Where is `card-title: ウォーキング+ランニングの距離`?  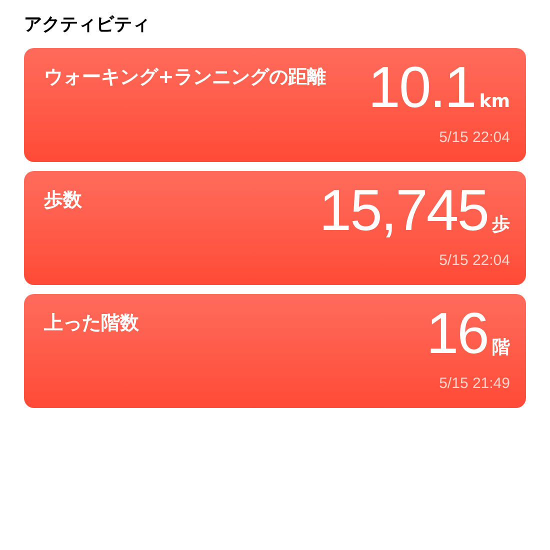
card-title: ウォーキング+ランニングの距離 is located at coordinates (185, 77).